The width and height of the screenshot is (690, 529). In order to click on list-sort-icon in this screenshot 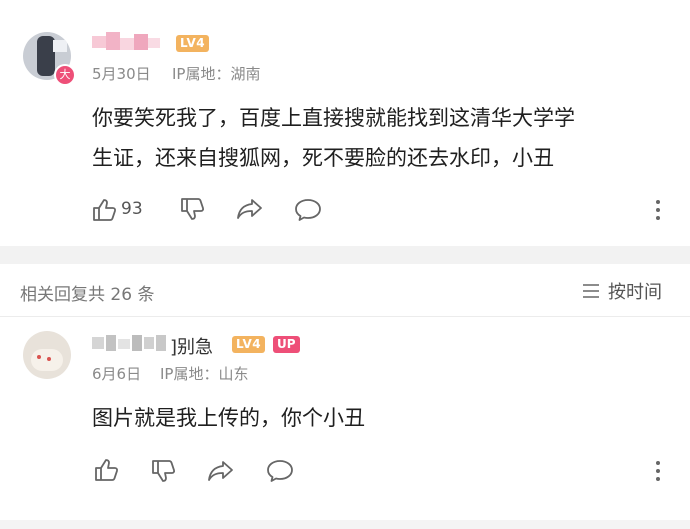, I will do `click(591, 292)`.